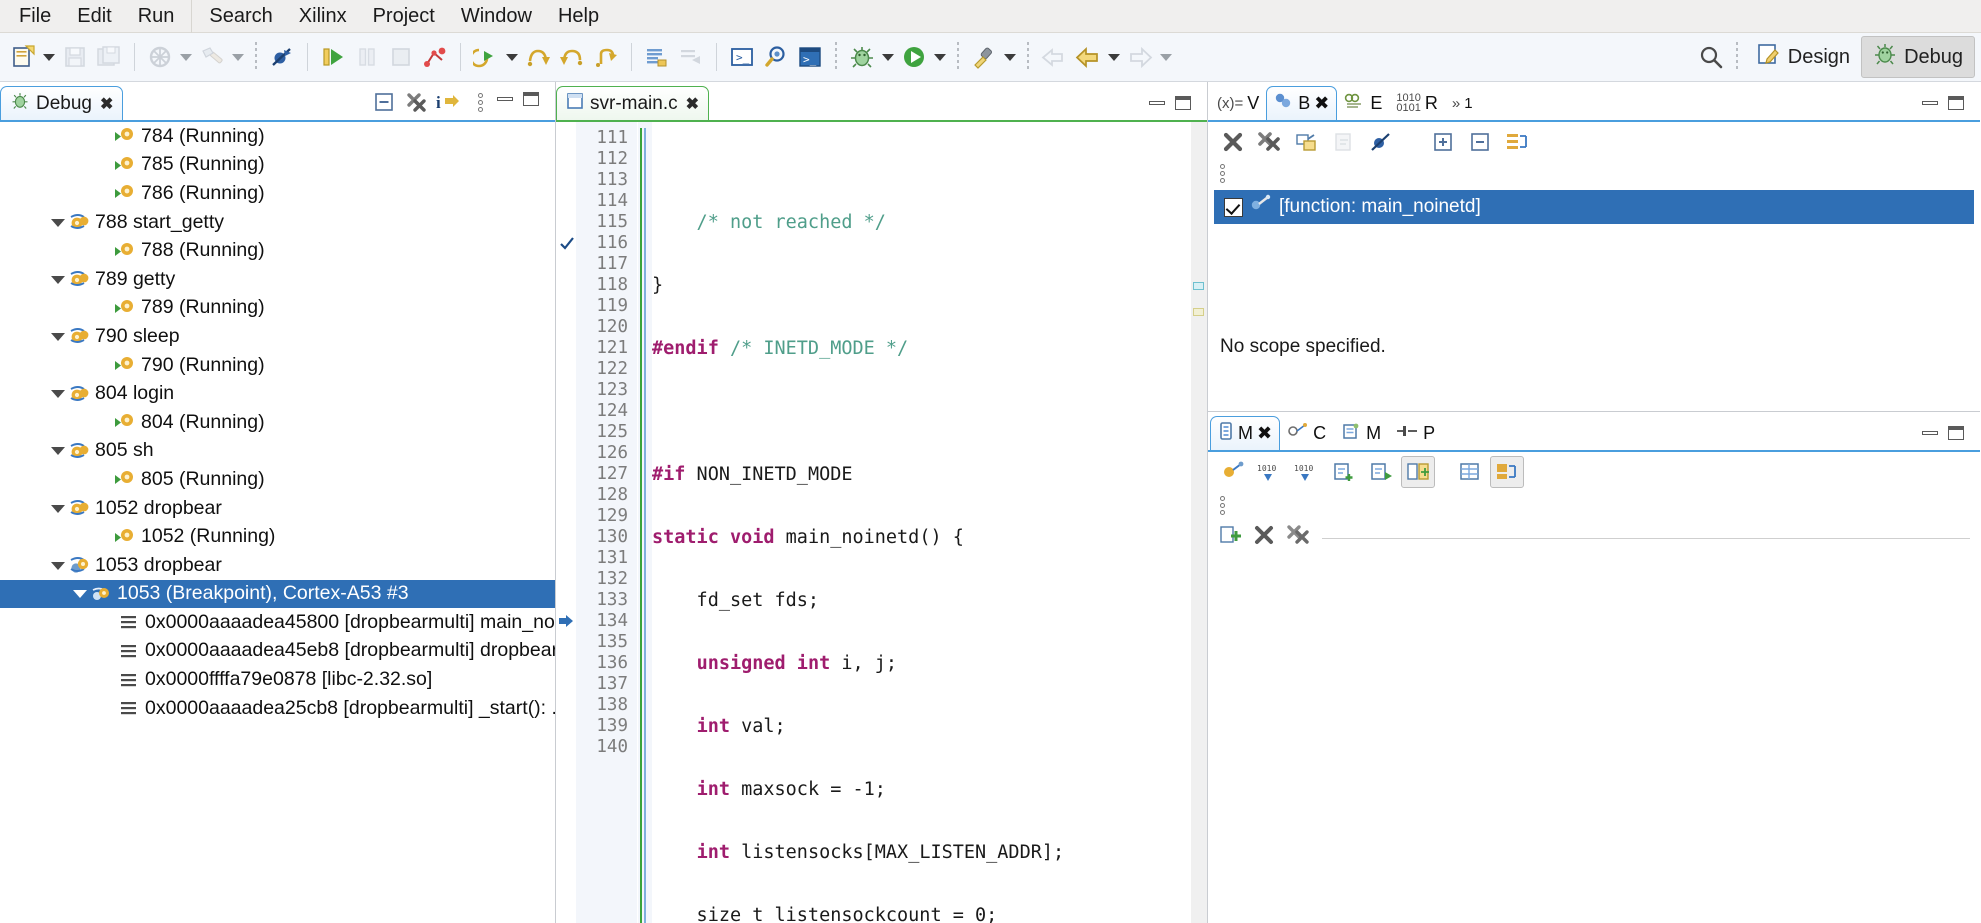 The width and height of the screenshot is (1981, 923). What do you see at coordinates (1088, 57) in the screenshot?
I see `back-icon` at bounding box center [1088, 57].